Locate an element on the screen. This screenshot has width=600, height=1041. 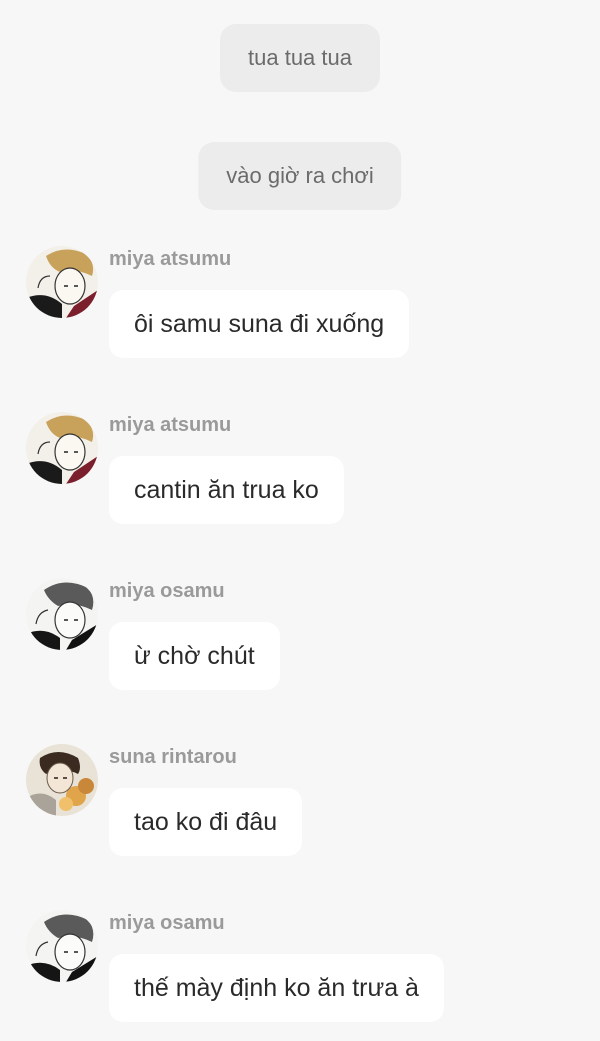
message-bubble: cantin ăn trua ko is located at coordinates (226, 490).